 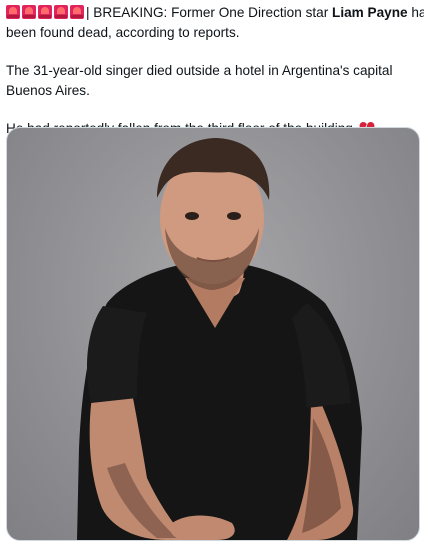 What do you see at coordinates (123, 32) in the screenshot?
I see `tweet-line-2: been found dead, according to reports.` at bounding box center [123, 32].